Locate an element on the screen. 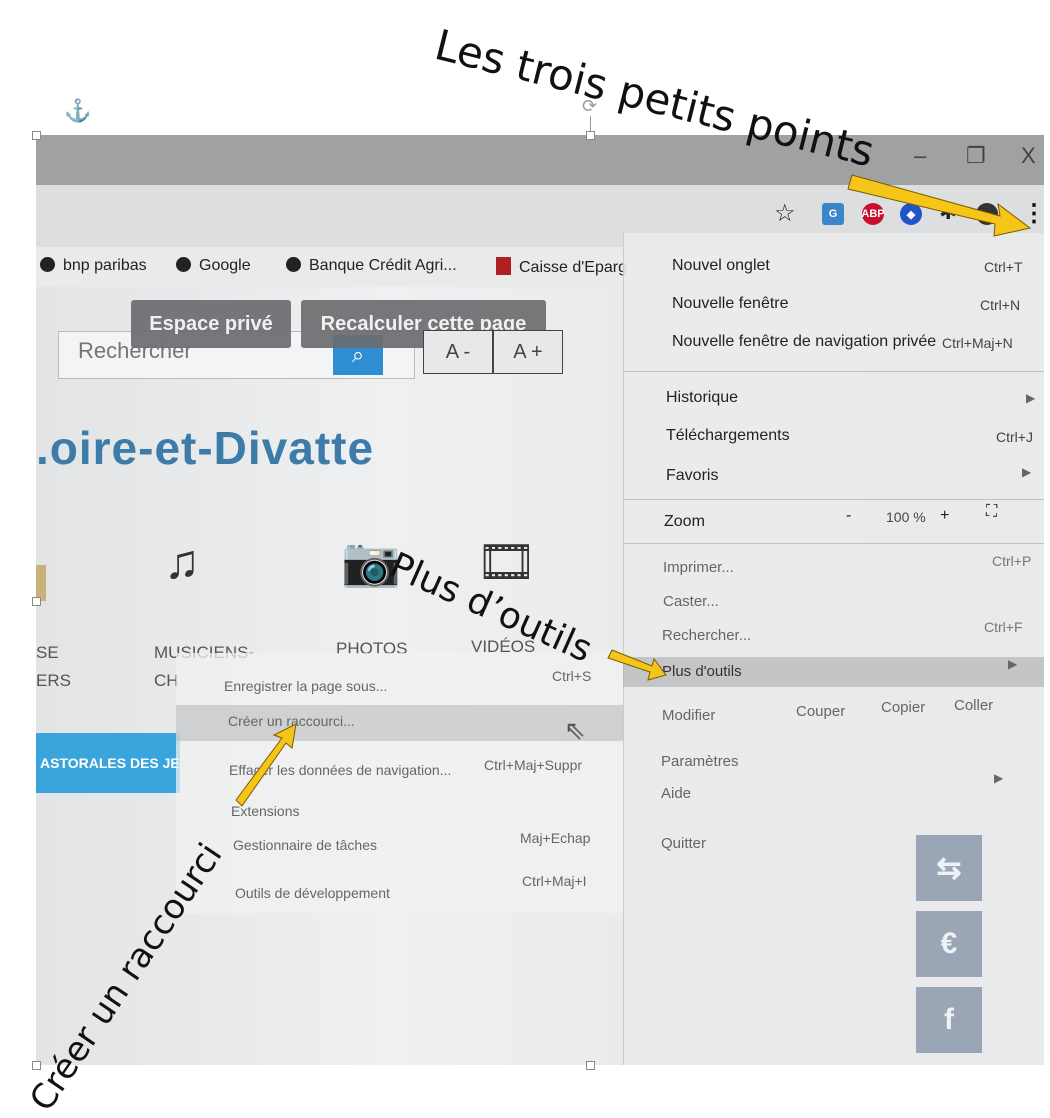 This screenshot has width=1050, height=1118. arrow-more-tools is located at coordinates (637, 665).